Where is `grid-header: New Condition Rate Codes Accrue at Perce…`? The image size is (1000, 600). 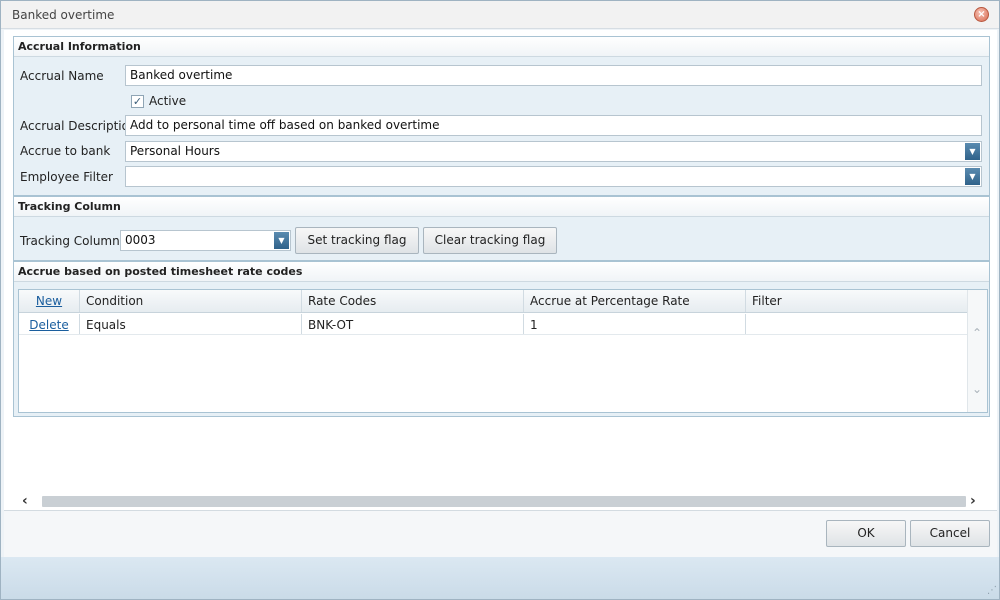
grid-header: New Condition Rate Codes Accrue at Perce… is located at coordinates (494, 301).